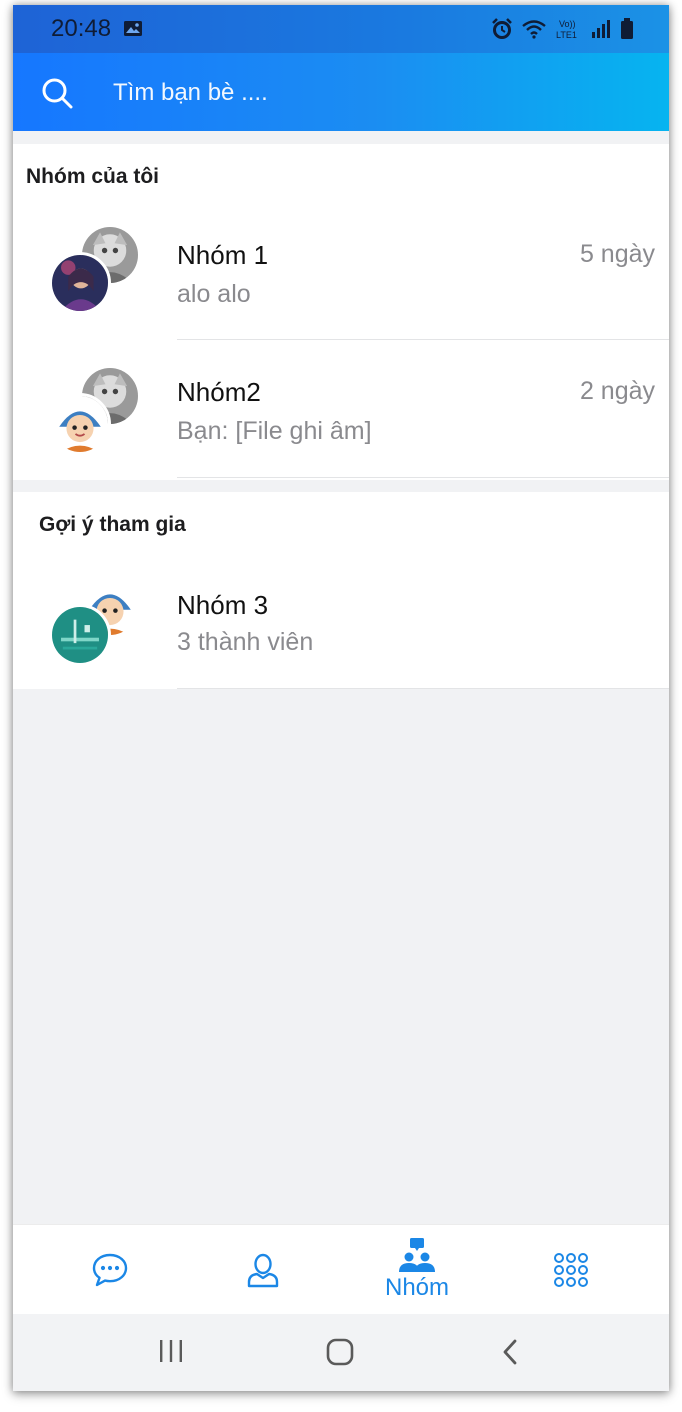 This screenshot has width=682, height=1412. What do you see at coordinates (57, 93) in the screenshot?
I see `search-icon` at bounding box center [57, 93].